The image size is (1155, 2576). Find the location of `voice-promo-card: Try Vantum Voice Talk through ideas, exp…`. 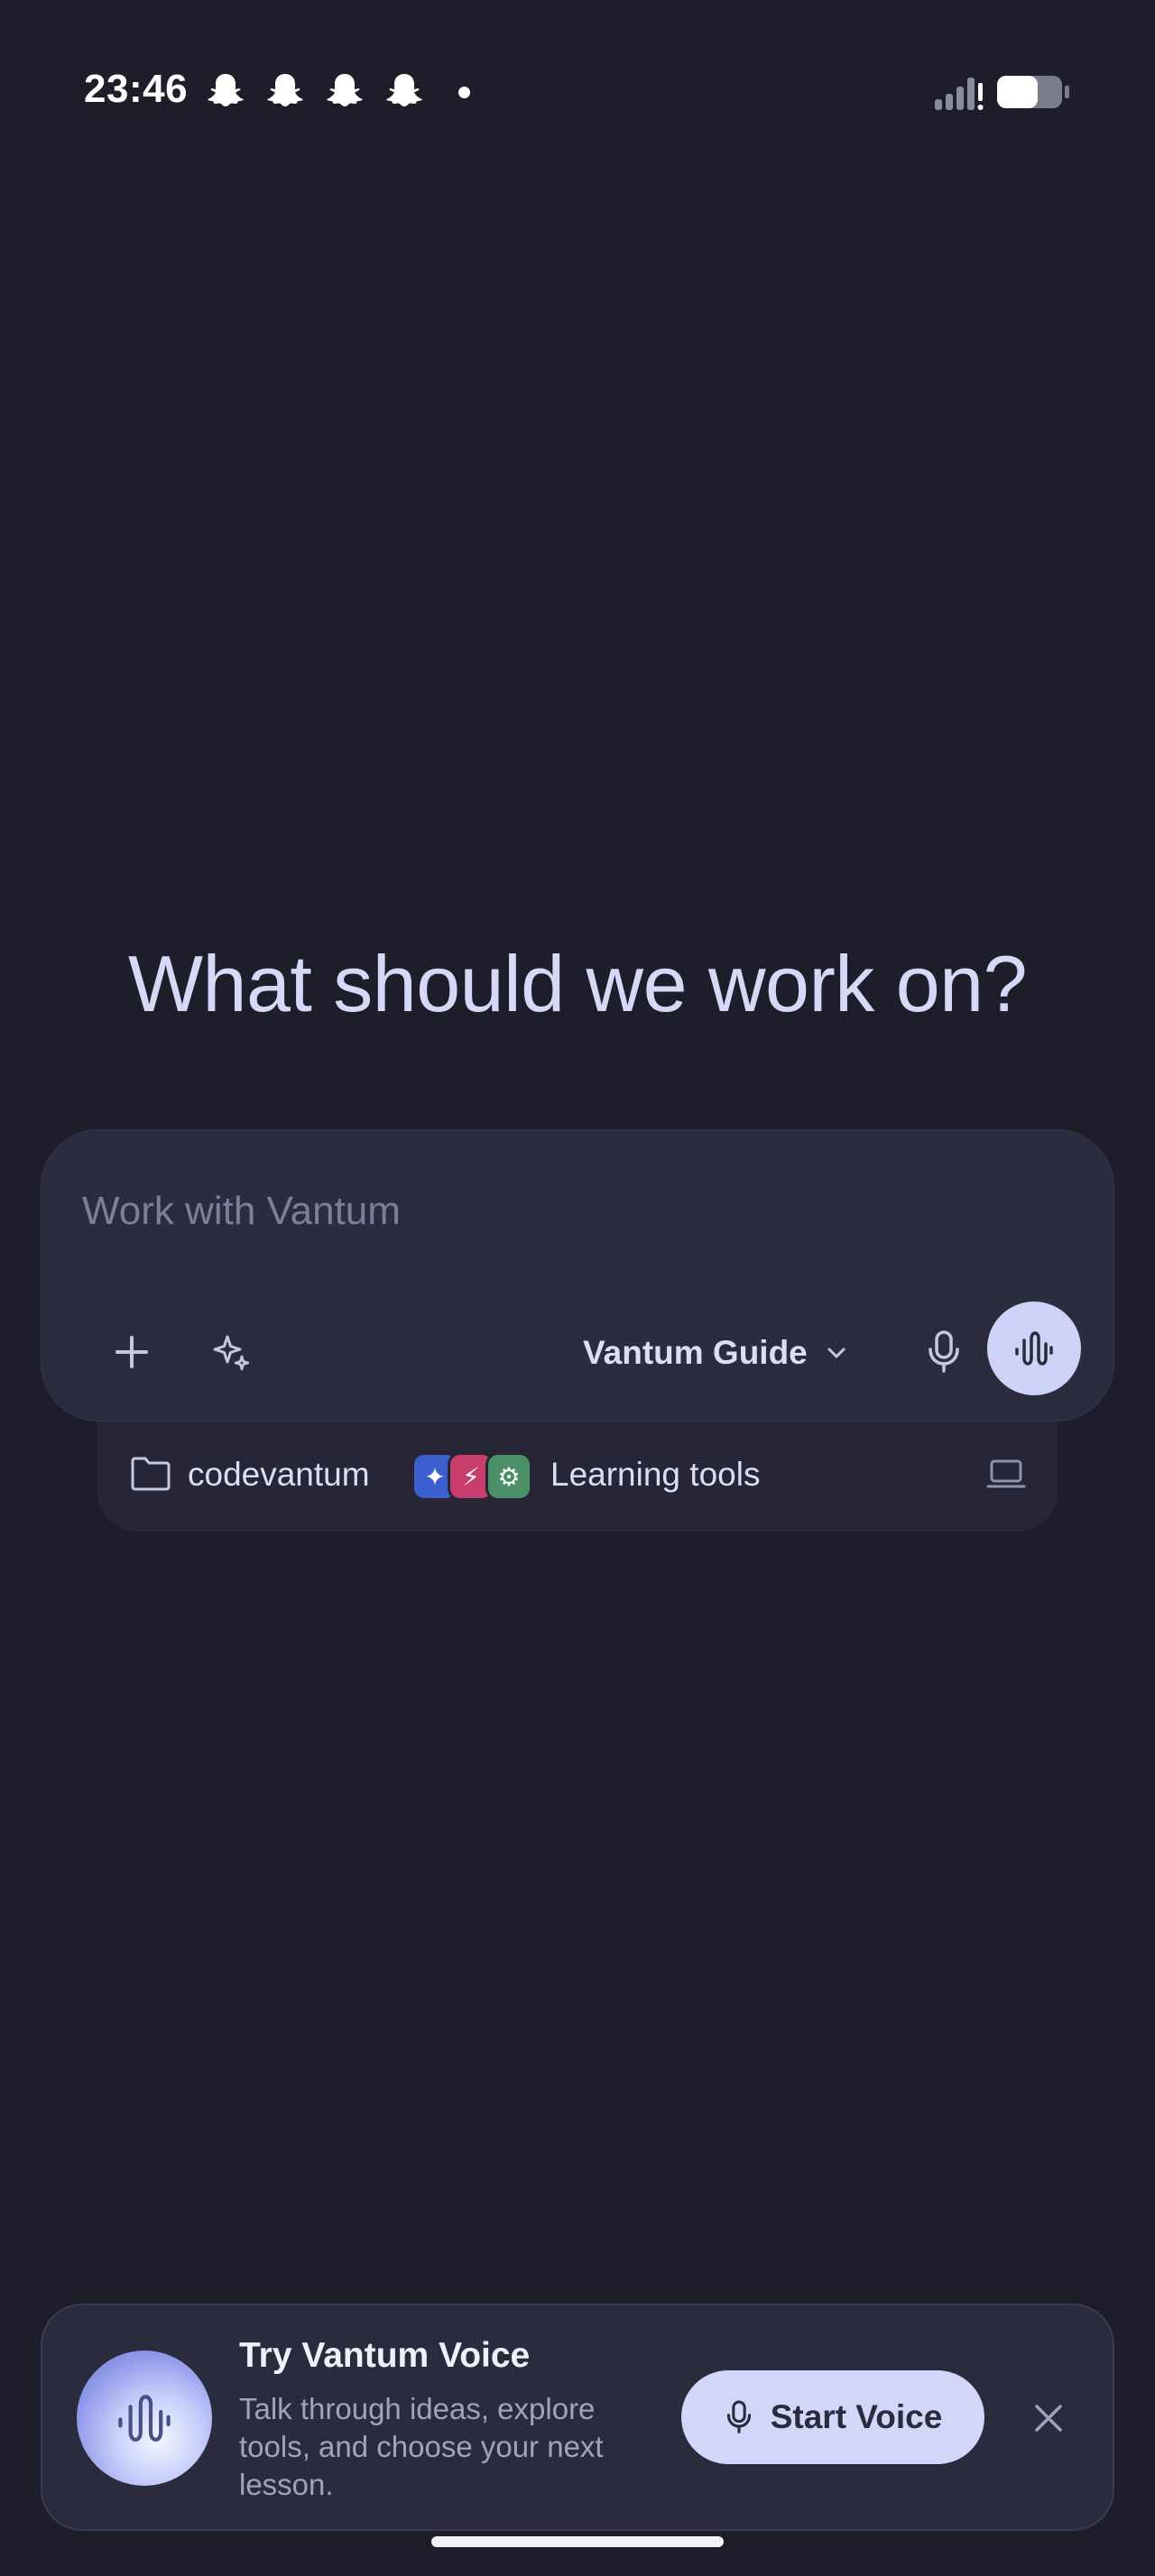

voice-promo-card: Try Vantum Voice Talk through ideas, exp… is located at coordinates (577, 2417).